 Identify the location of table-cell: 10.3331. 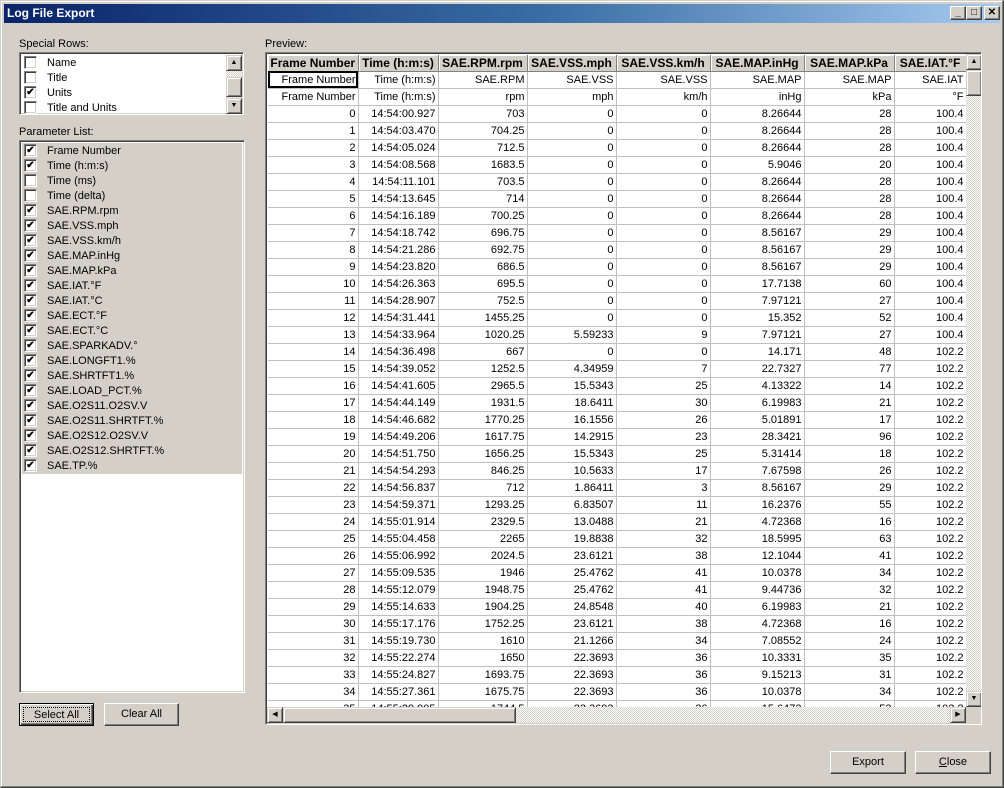
(757, 658).